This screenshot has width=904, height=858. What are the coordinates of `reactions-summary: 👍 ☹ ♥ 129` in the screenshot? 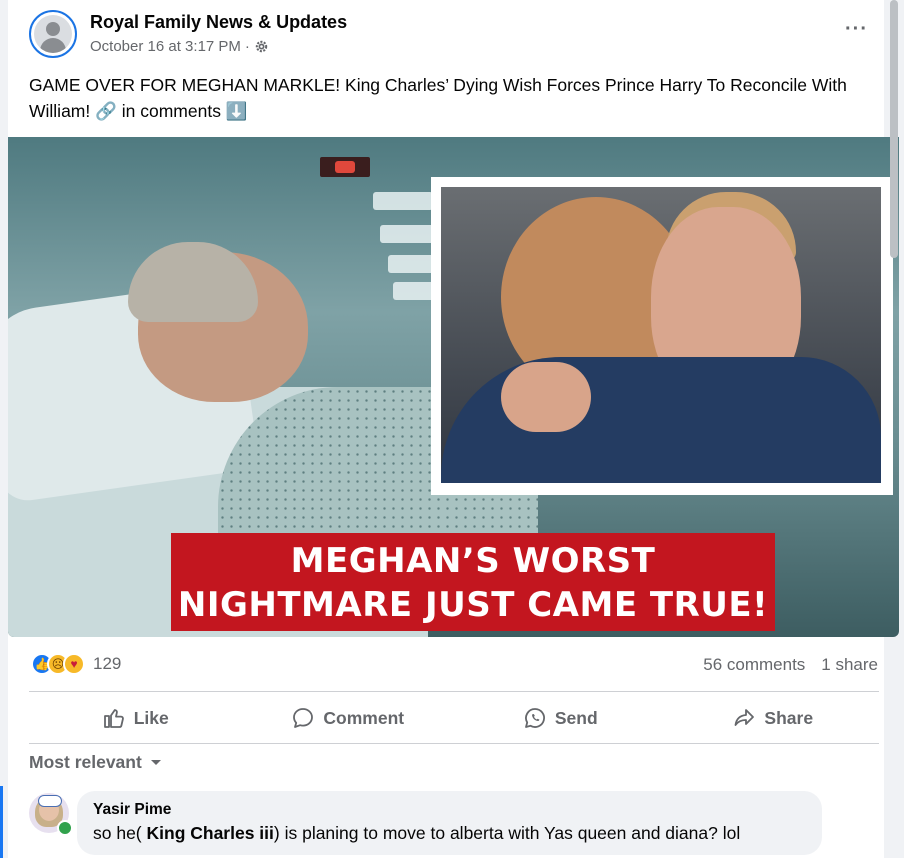 It's located at (76, 664).